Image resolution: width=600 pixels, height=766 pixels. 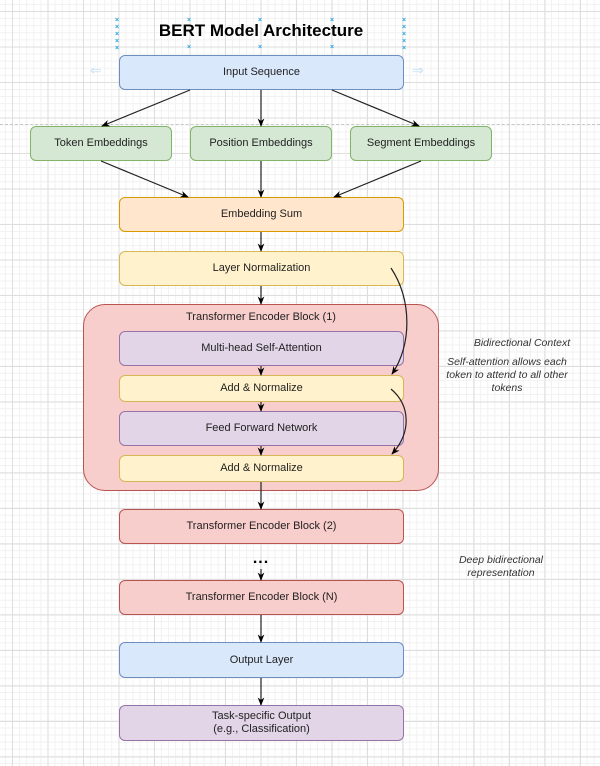 I want to click on transformer-encoder-block-2-node: Transformer Encoder Block (2), so click(x=261, y=526).